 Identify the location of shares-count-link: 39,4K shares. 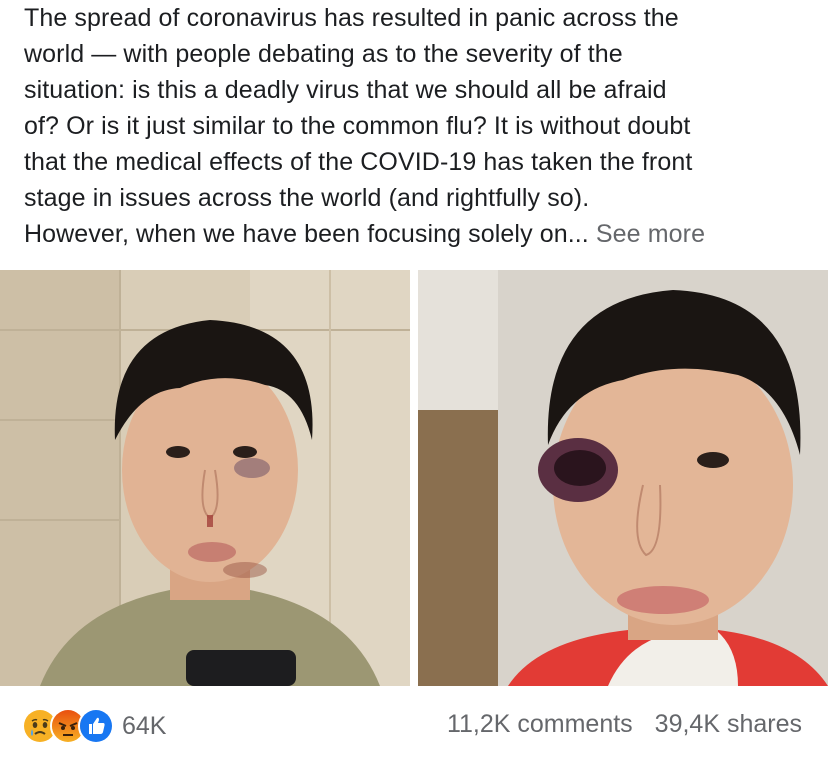
(728, 724).